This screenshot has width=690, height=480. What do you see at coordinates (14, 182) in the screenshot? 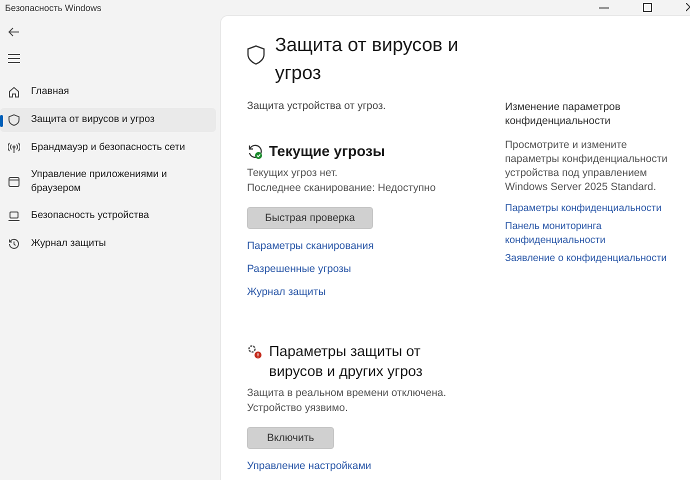
I see `app-window-icon` at bounding box center [14, 182].